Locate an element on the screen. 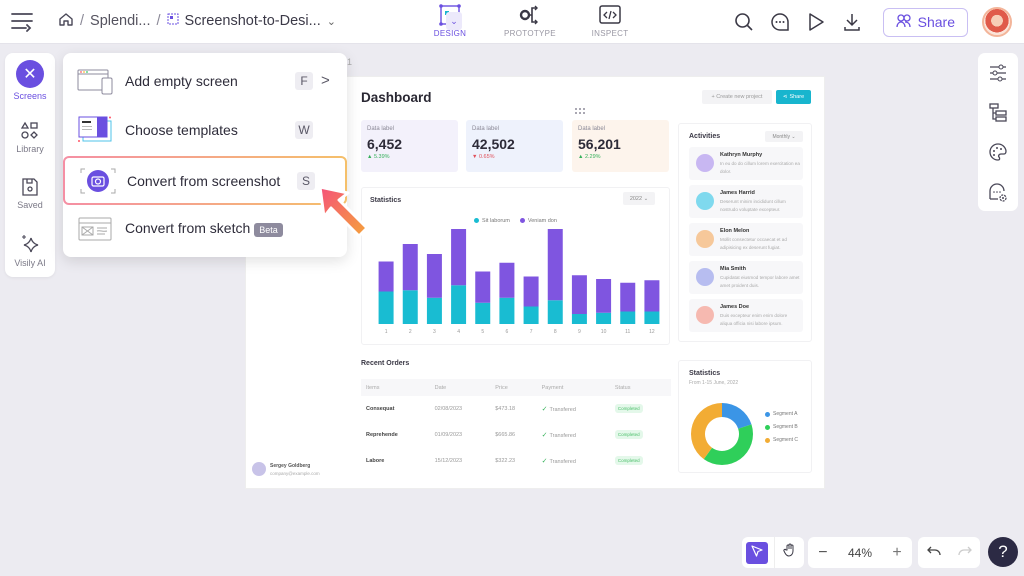 The image size is (1024, 576). user-avatar is located at coordinates (997, 22).